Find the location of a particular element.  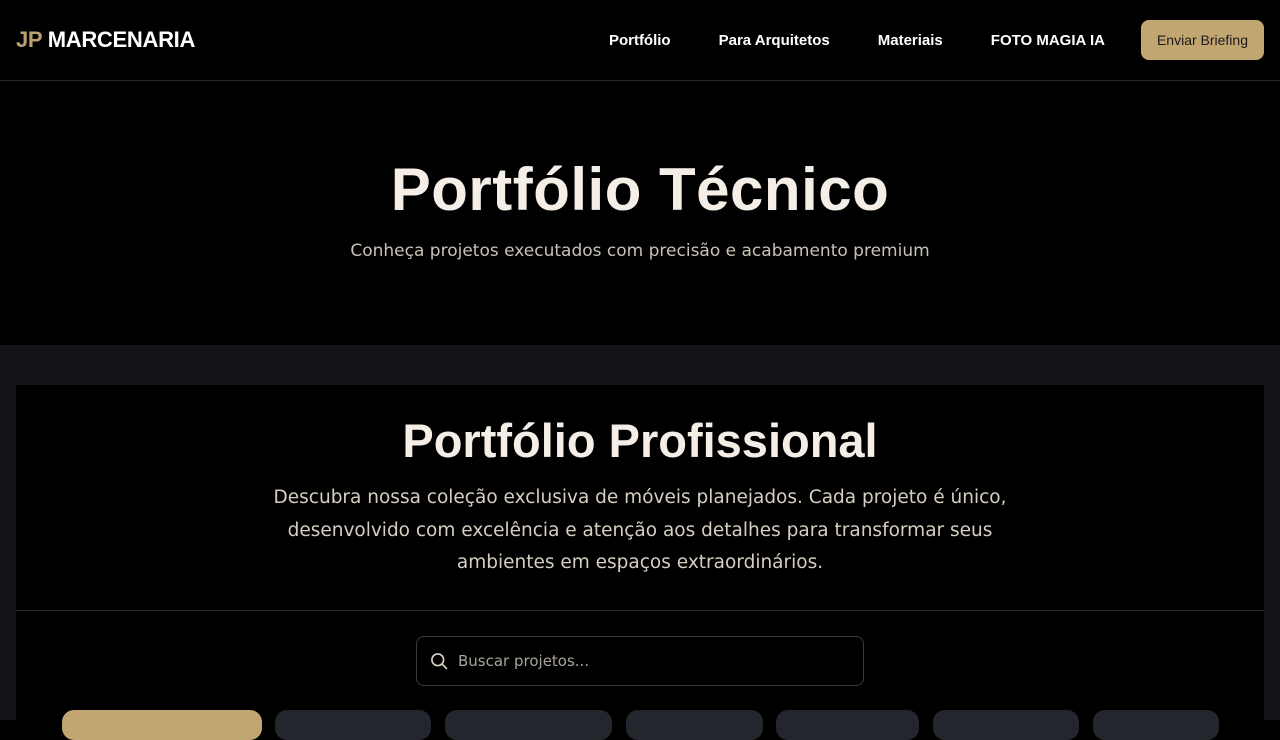

search-box is located at coordinates (640, 661).